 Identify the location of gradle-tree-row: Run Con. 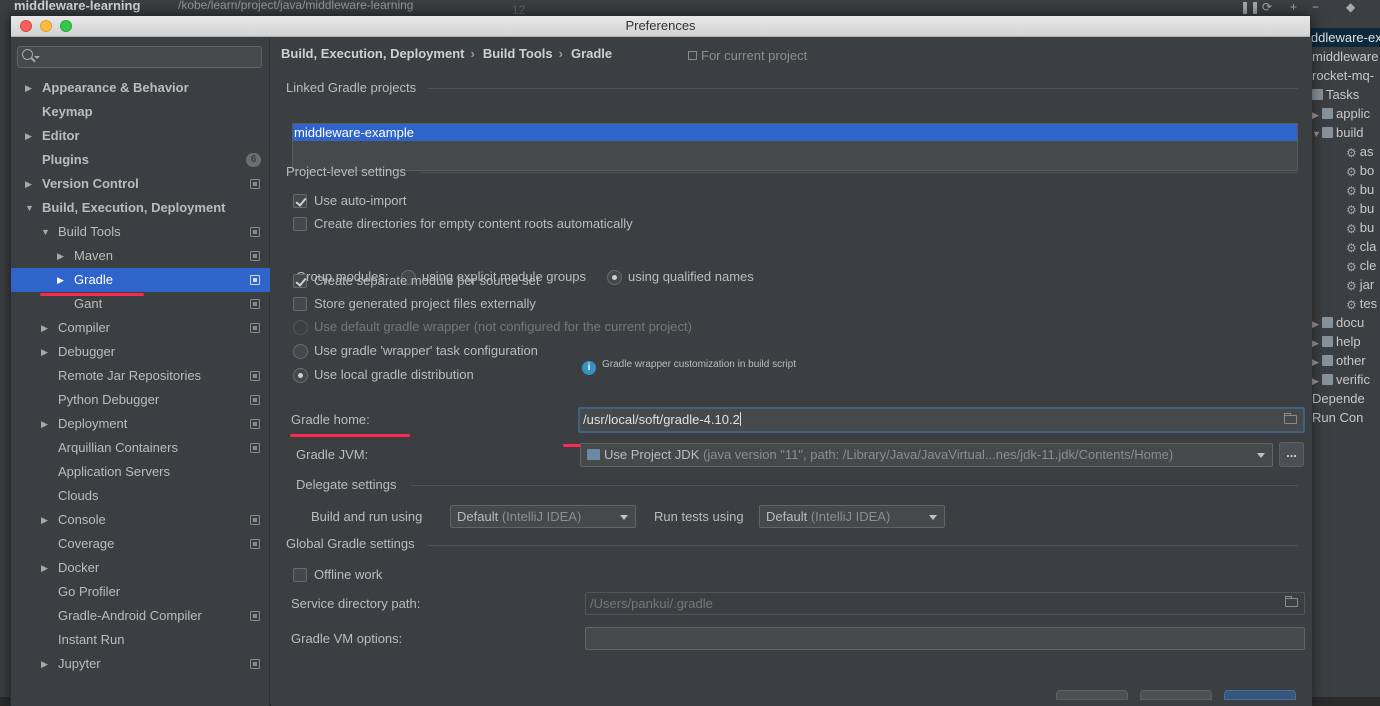
(1344, 417).